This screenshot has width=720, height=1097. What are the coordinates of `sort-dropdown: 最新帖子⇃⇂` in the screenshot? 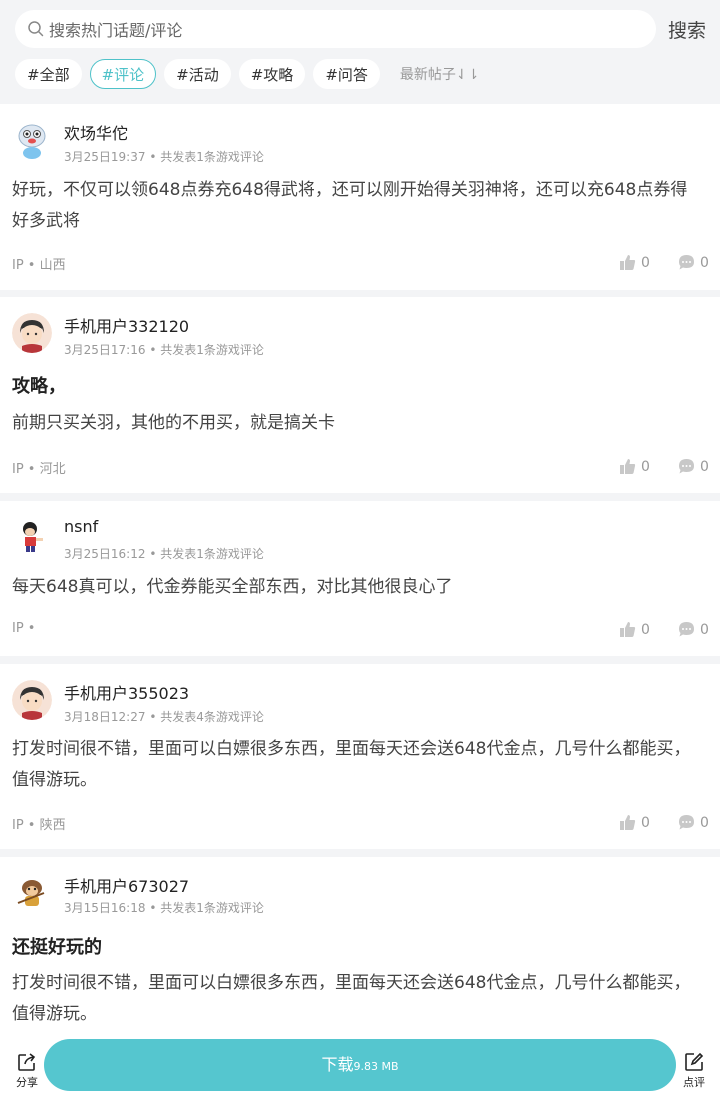 It's located at (439, 74).